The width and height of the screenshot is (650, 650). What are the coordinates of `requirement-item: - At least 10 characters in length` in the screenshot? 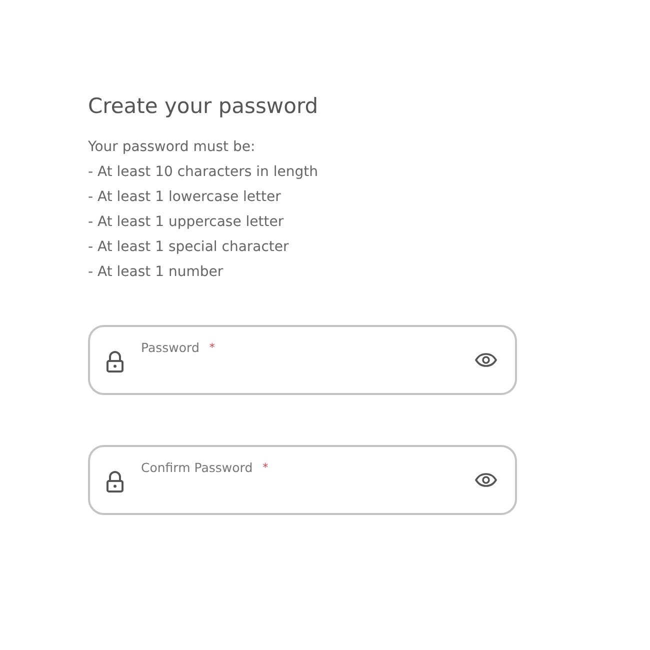 It's located at (203, 172).